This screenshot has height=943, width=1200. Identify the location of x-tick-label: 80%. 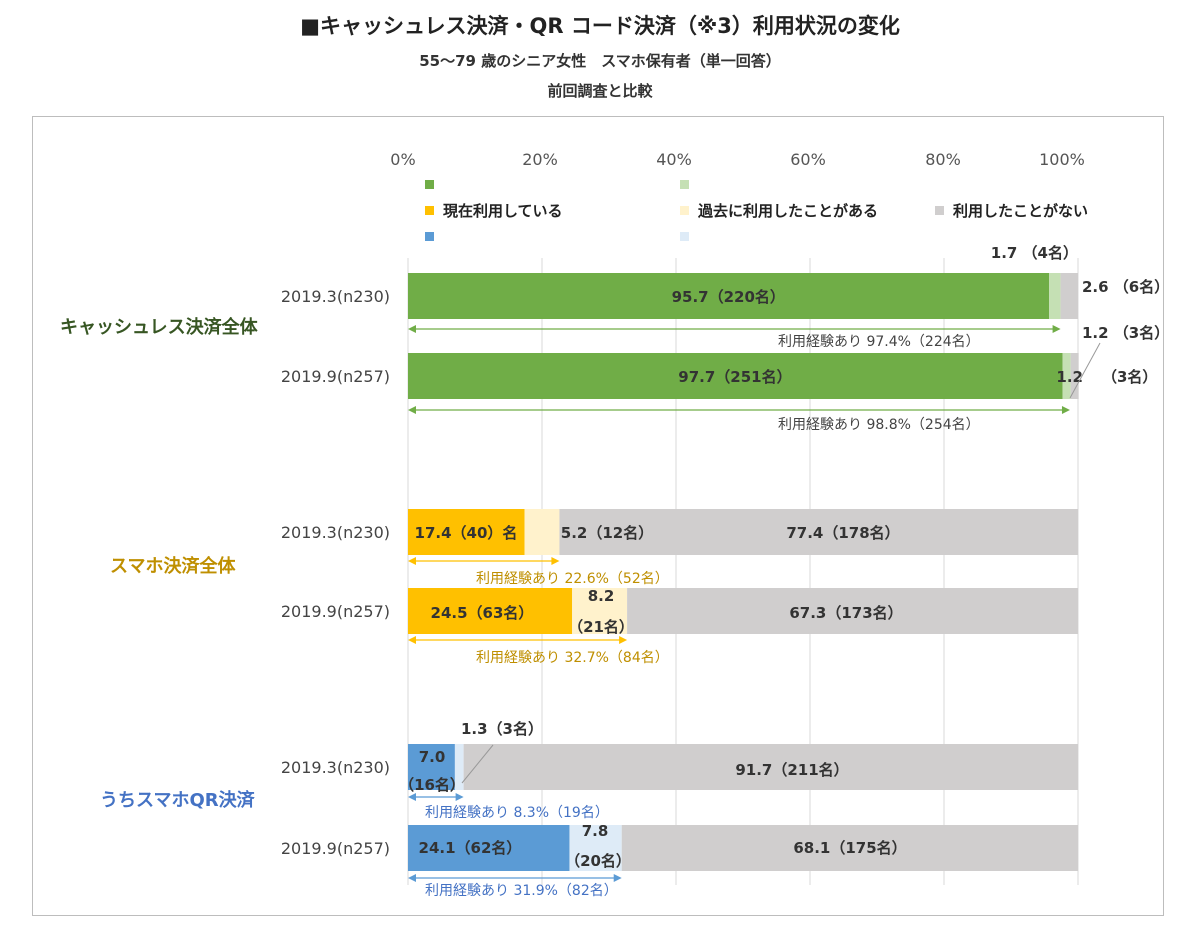
(943, 159).